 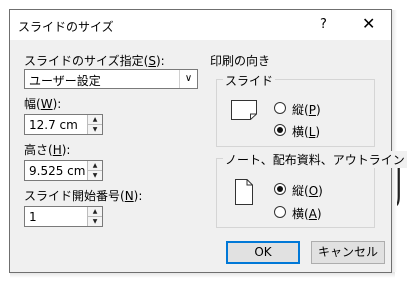 I want to click on width-label: 幅(W):, so click(x=43, y=104).